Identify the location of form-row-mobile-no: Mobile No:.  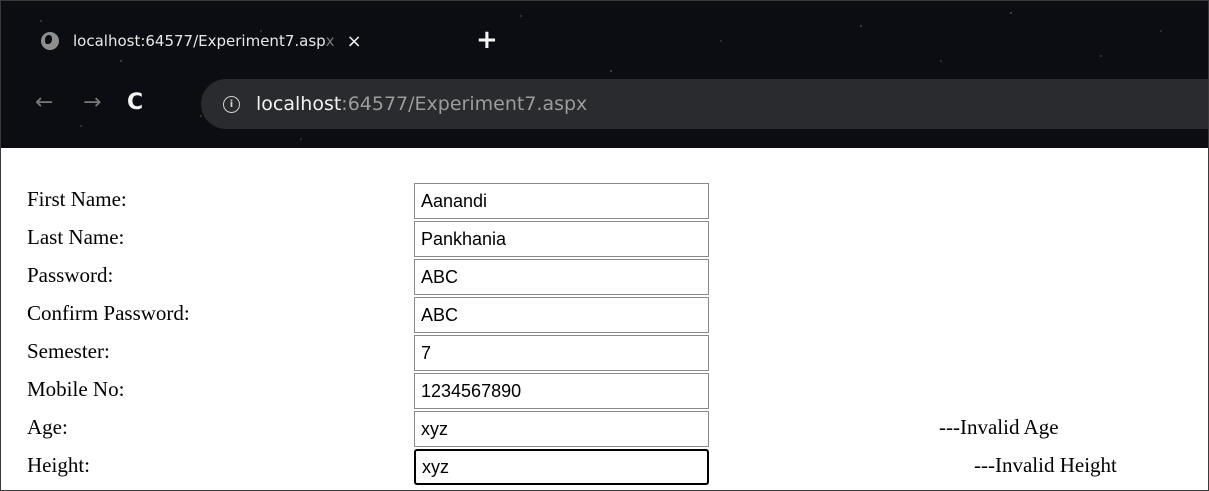
(617, 392).